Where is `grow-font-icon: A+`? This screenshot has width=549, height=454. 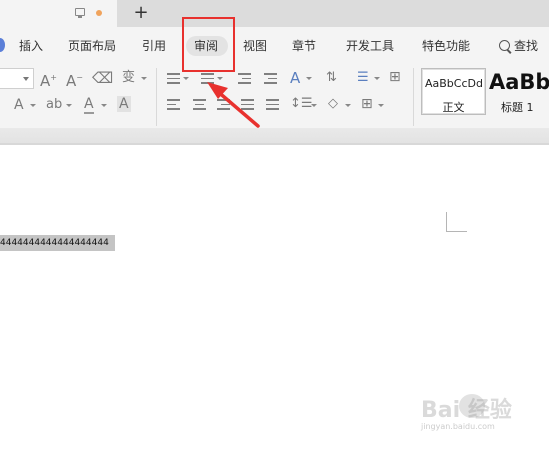 grow-font-icon: A+ is located at coordinates (48, 79).